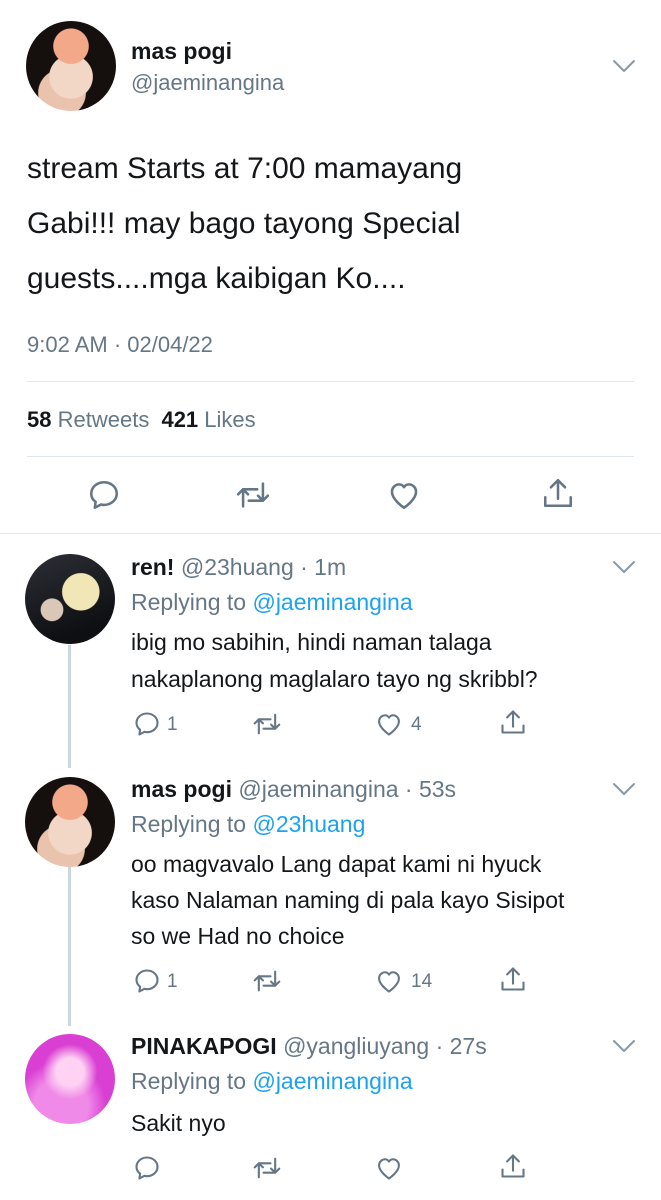  I want to click on like-count: 421, so click(179, 419).